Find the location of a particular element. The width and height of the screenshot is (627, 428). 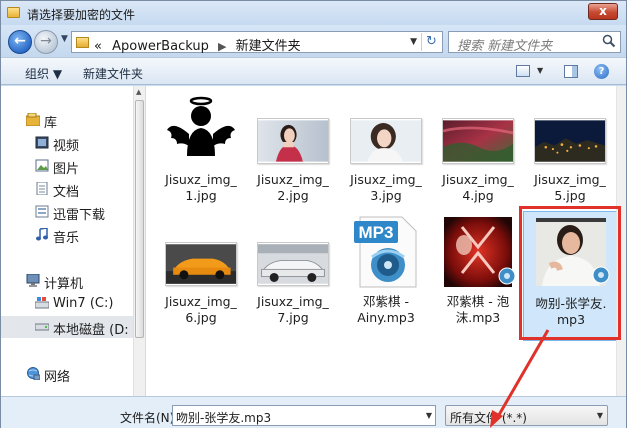

nav-pane-scrollbar: ▲ is located at coordinates (139, 241).